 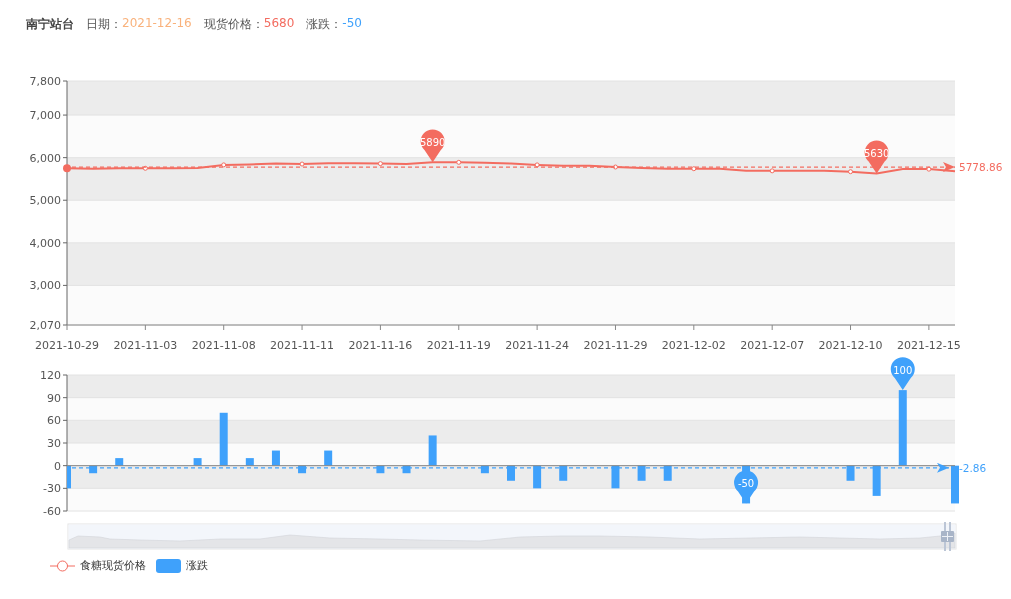 What do you see at coordinates (104, 24) in the screenshot?
I see `field-label: 日期：` at bounding box center [104, 24].